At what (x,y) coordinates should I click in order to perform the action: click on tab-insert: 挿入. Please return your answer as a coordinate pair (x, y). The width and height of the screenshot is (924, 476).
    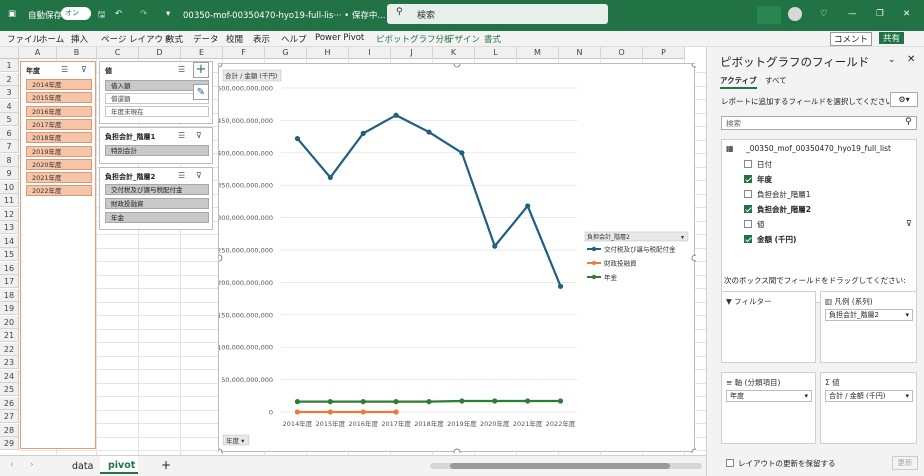
    Looking at the image, I should click on (79, 39).